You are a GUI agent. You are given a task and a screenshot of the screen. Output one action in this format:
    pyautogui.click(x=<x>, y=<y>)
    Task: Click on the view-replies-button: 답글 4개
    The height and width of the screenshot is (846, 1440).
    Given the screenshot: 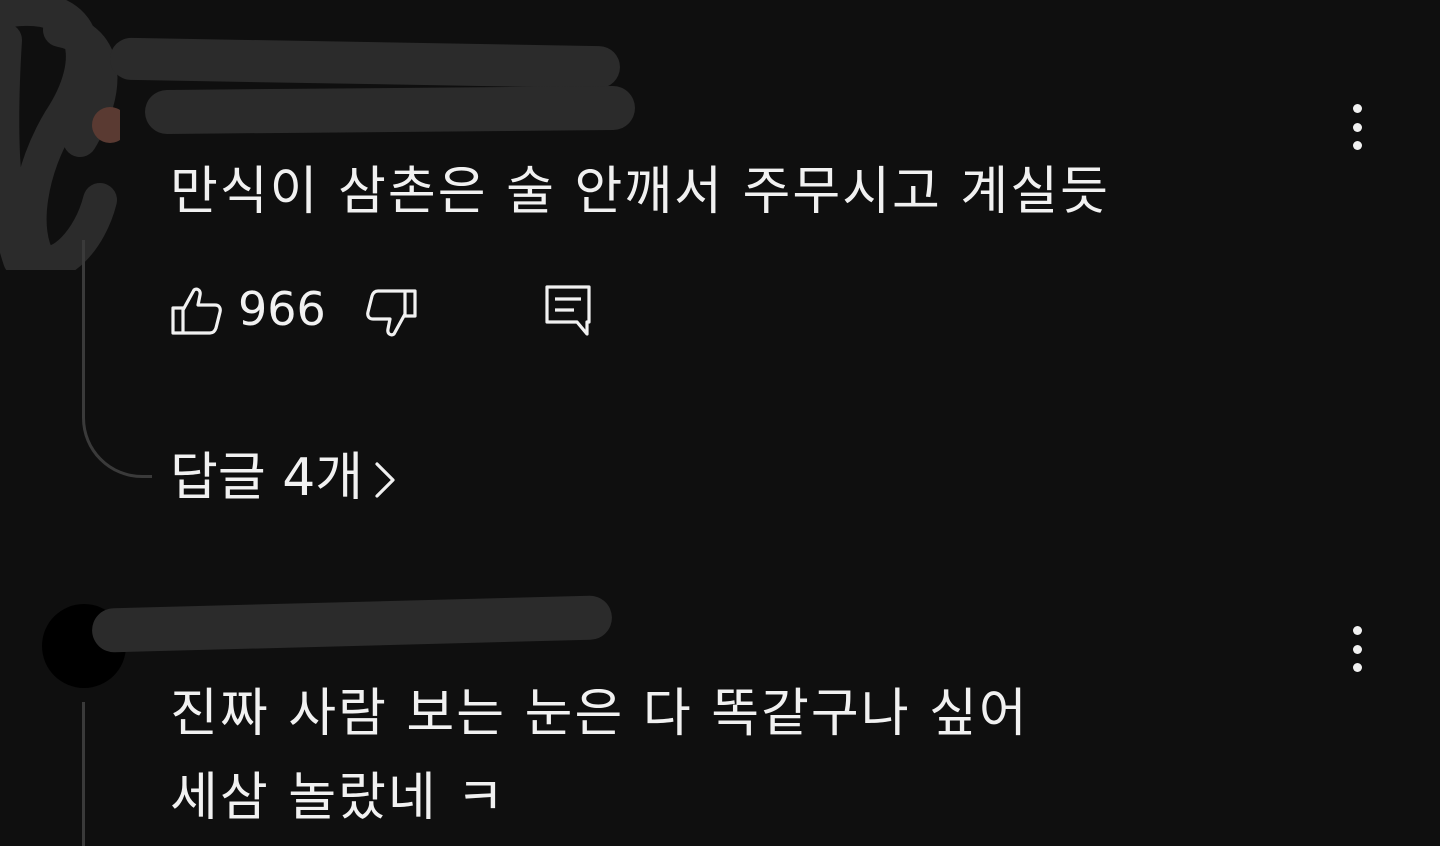 What is the action you would take?
    pyautogui.click(x=266, y=478)
    